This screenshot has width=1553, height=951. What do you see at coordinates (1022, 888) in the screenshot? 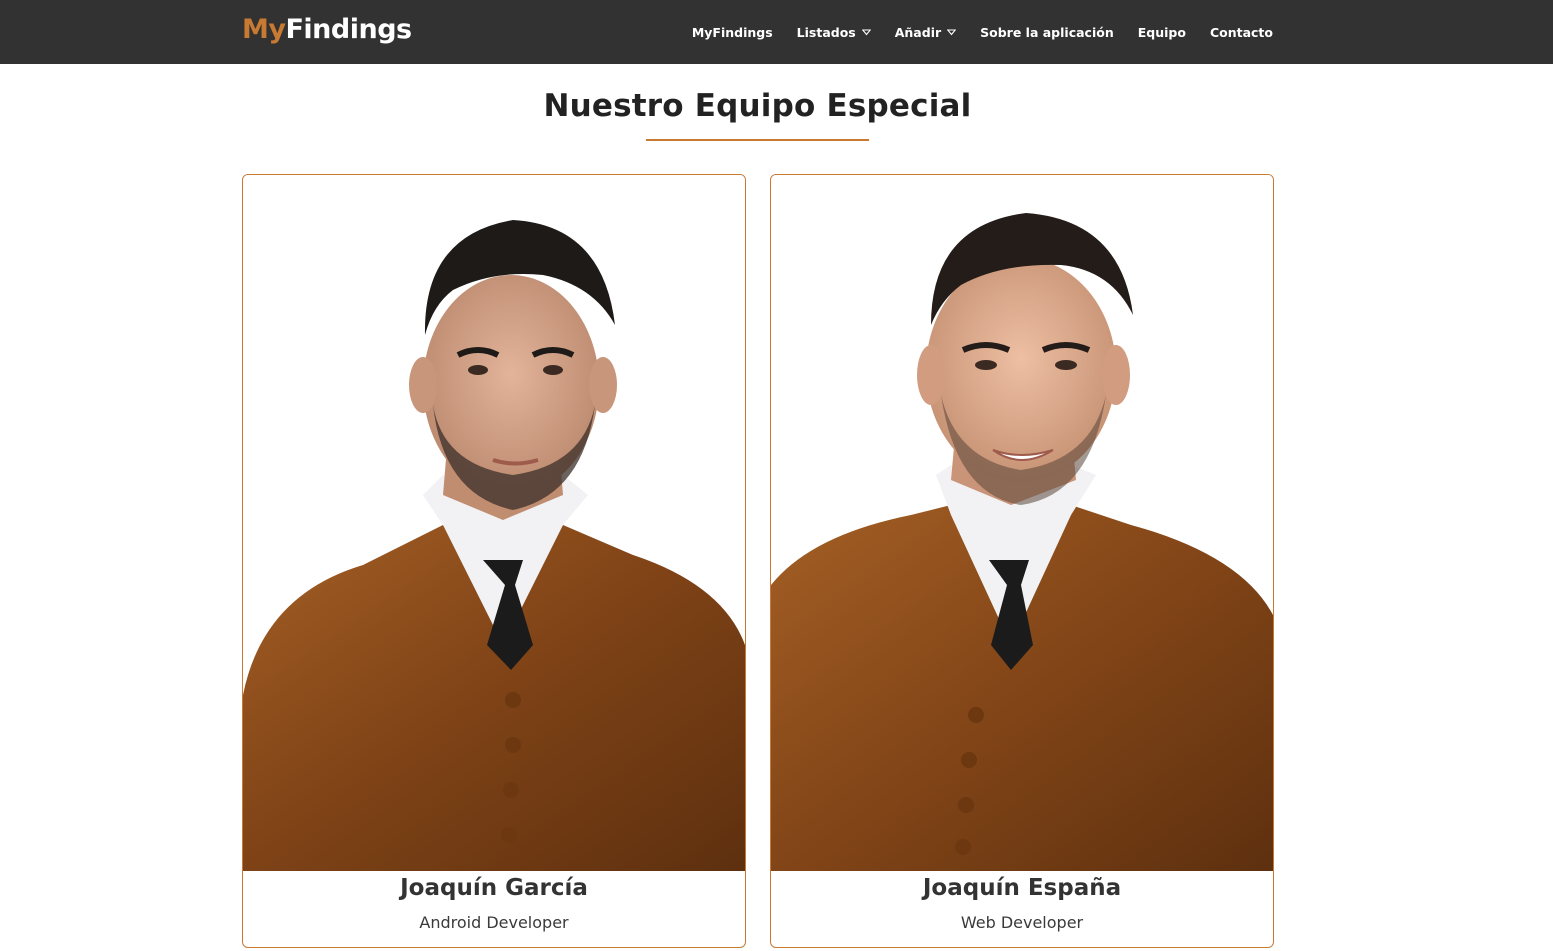
I see `member-name: Joaquín España` at bounding box center [1022, 888].